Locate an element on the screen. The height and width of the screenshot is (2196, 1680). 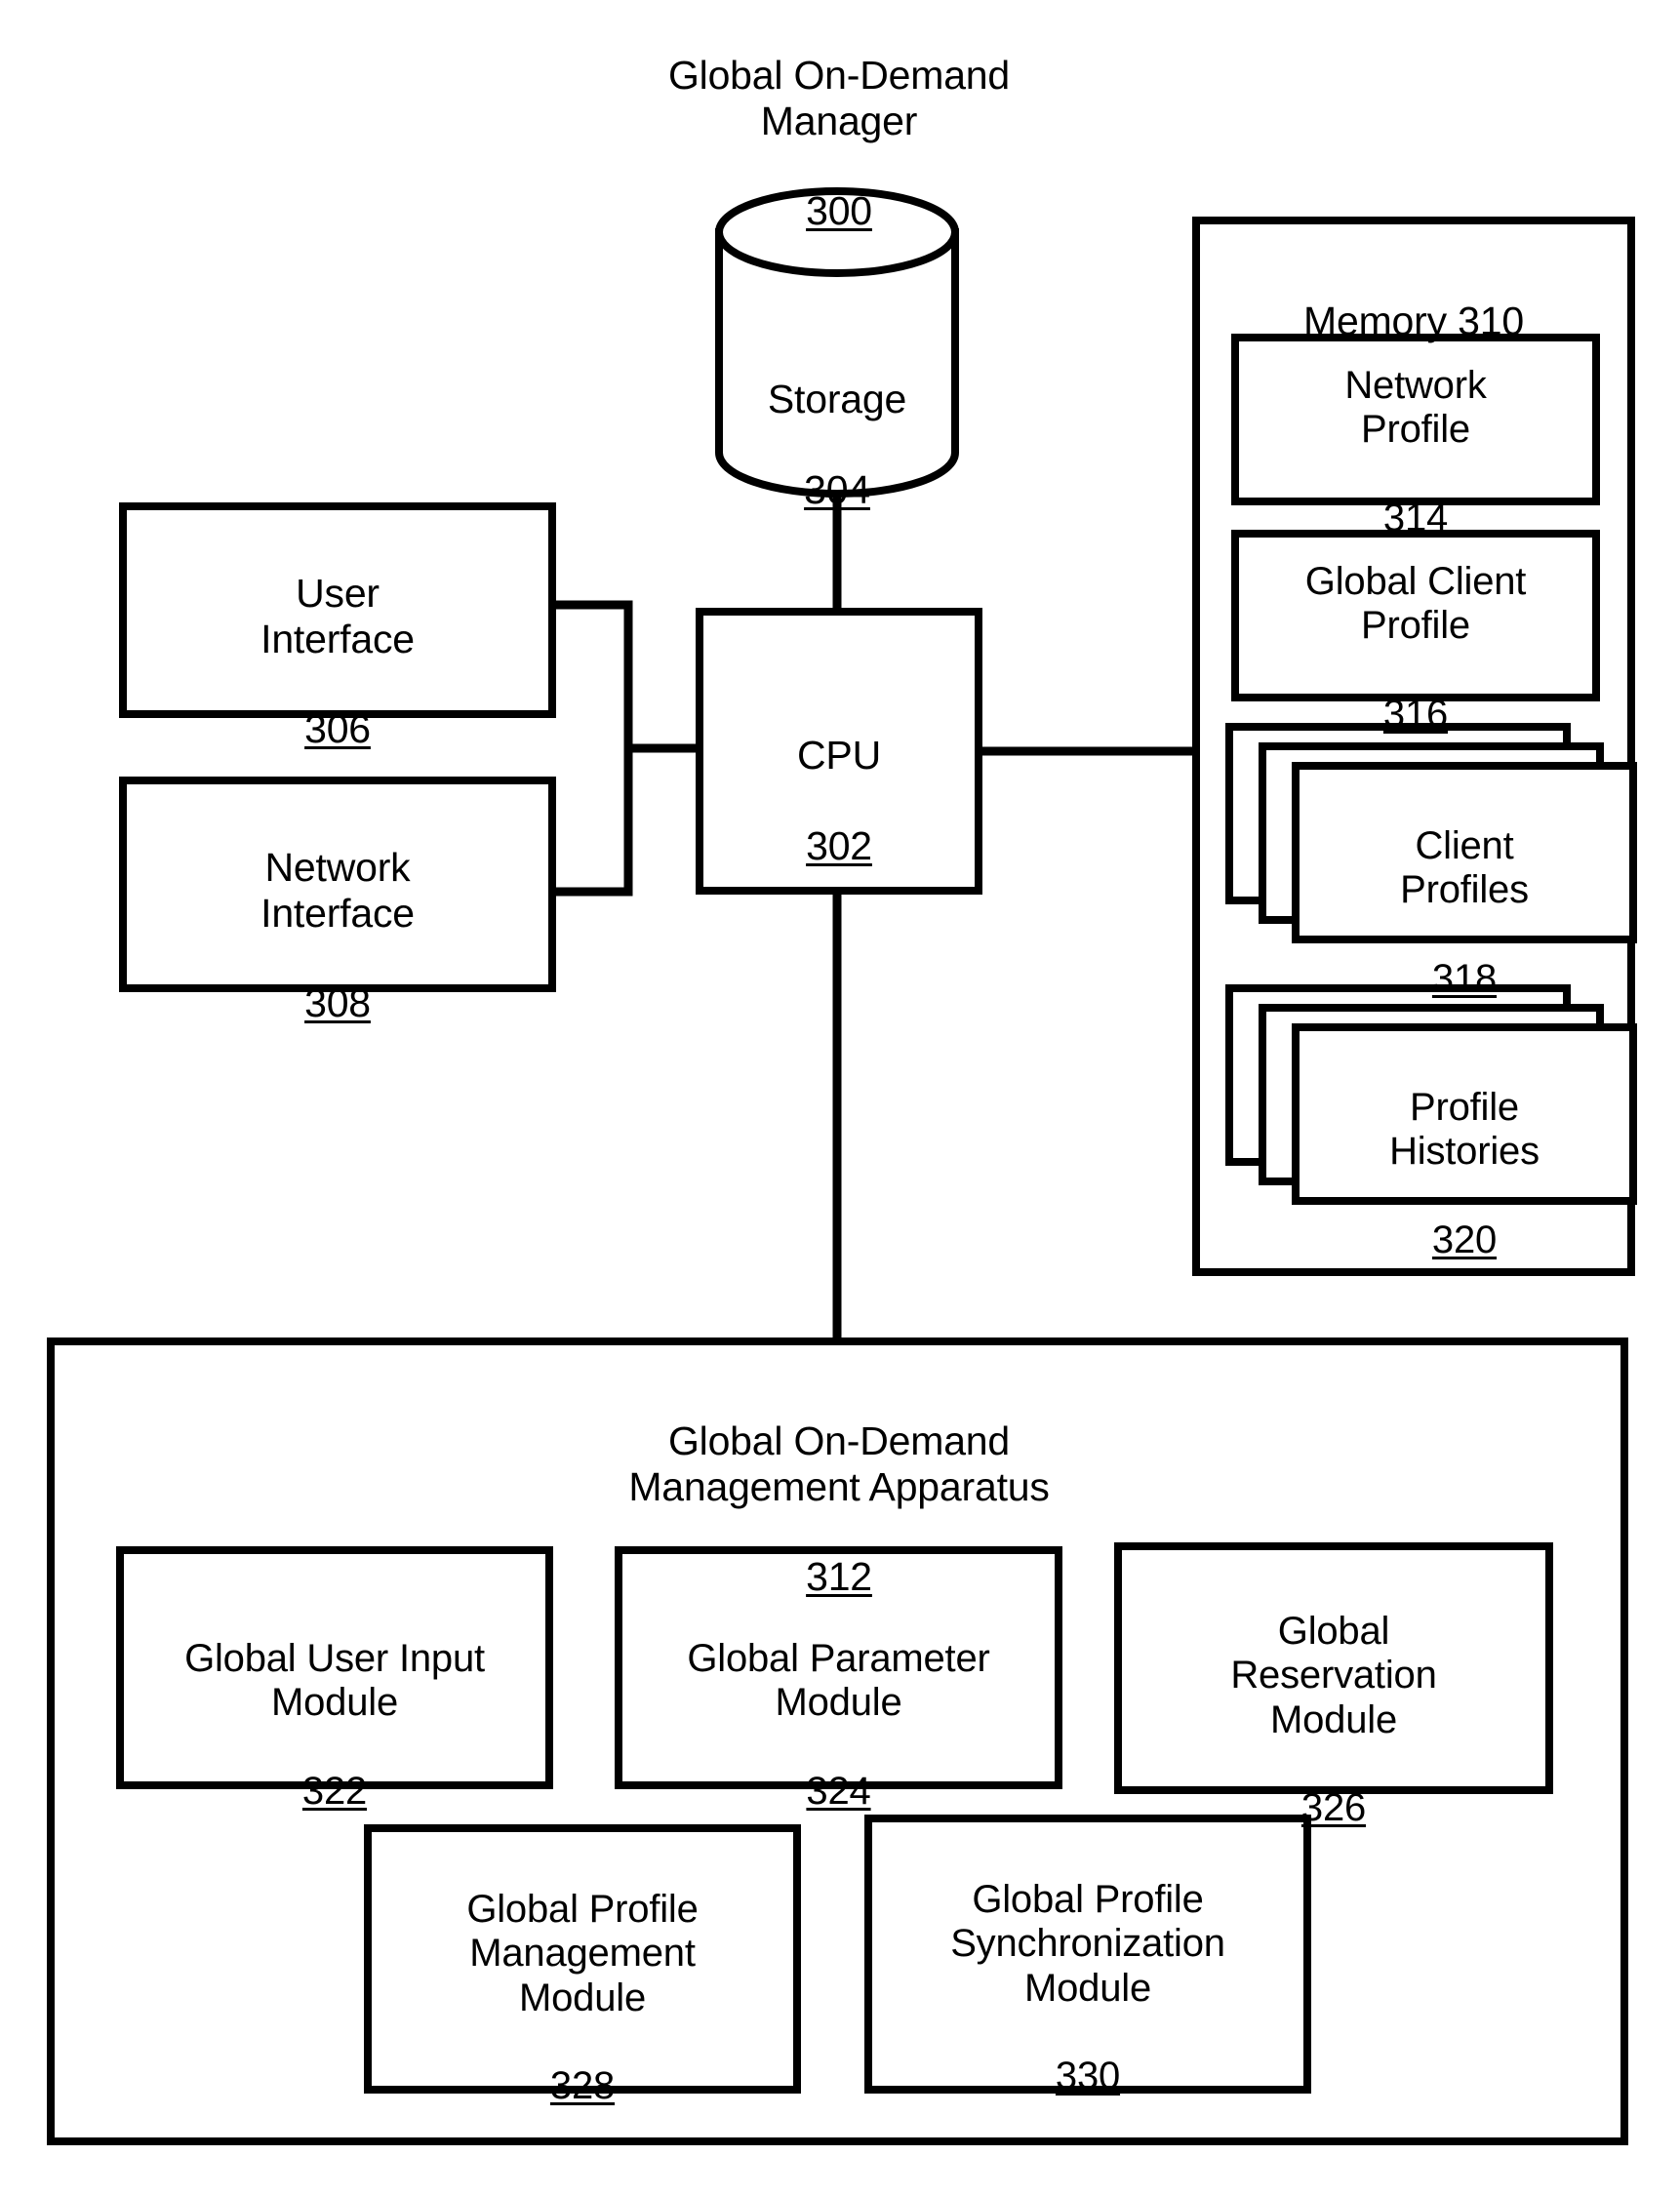
network-interface-label-text: Network Interface is located at coordinates (337, 890).